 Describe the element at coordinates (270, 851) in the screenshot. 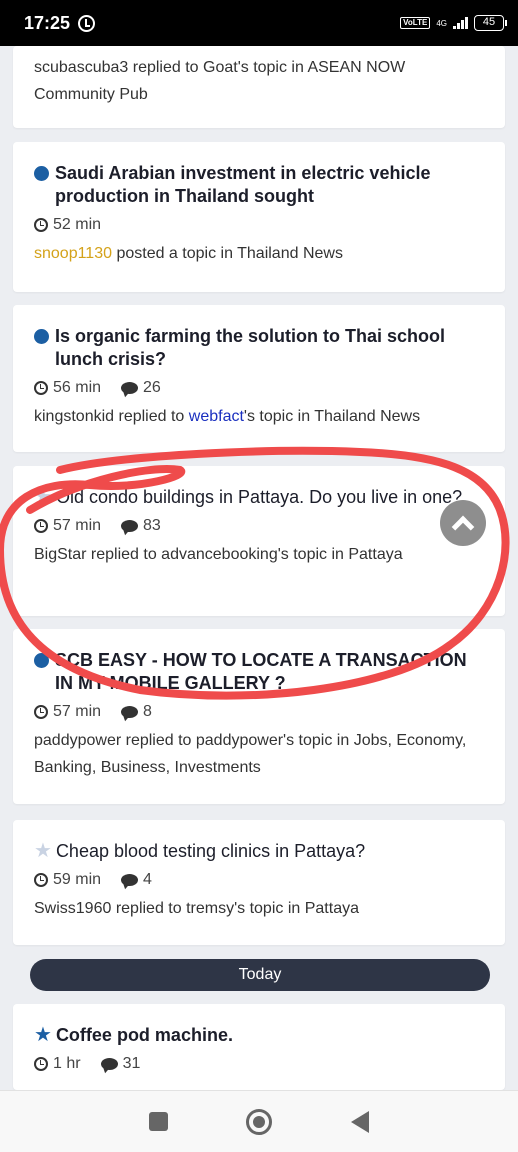

I see `topic-title-text: Cheap blood testing clinics in Pattaya?` at that location.